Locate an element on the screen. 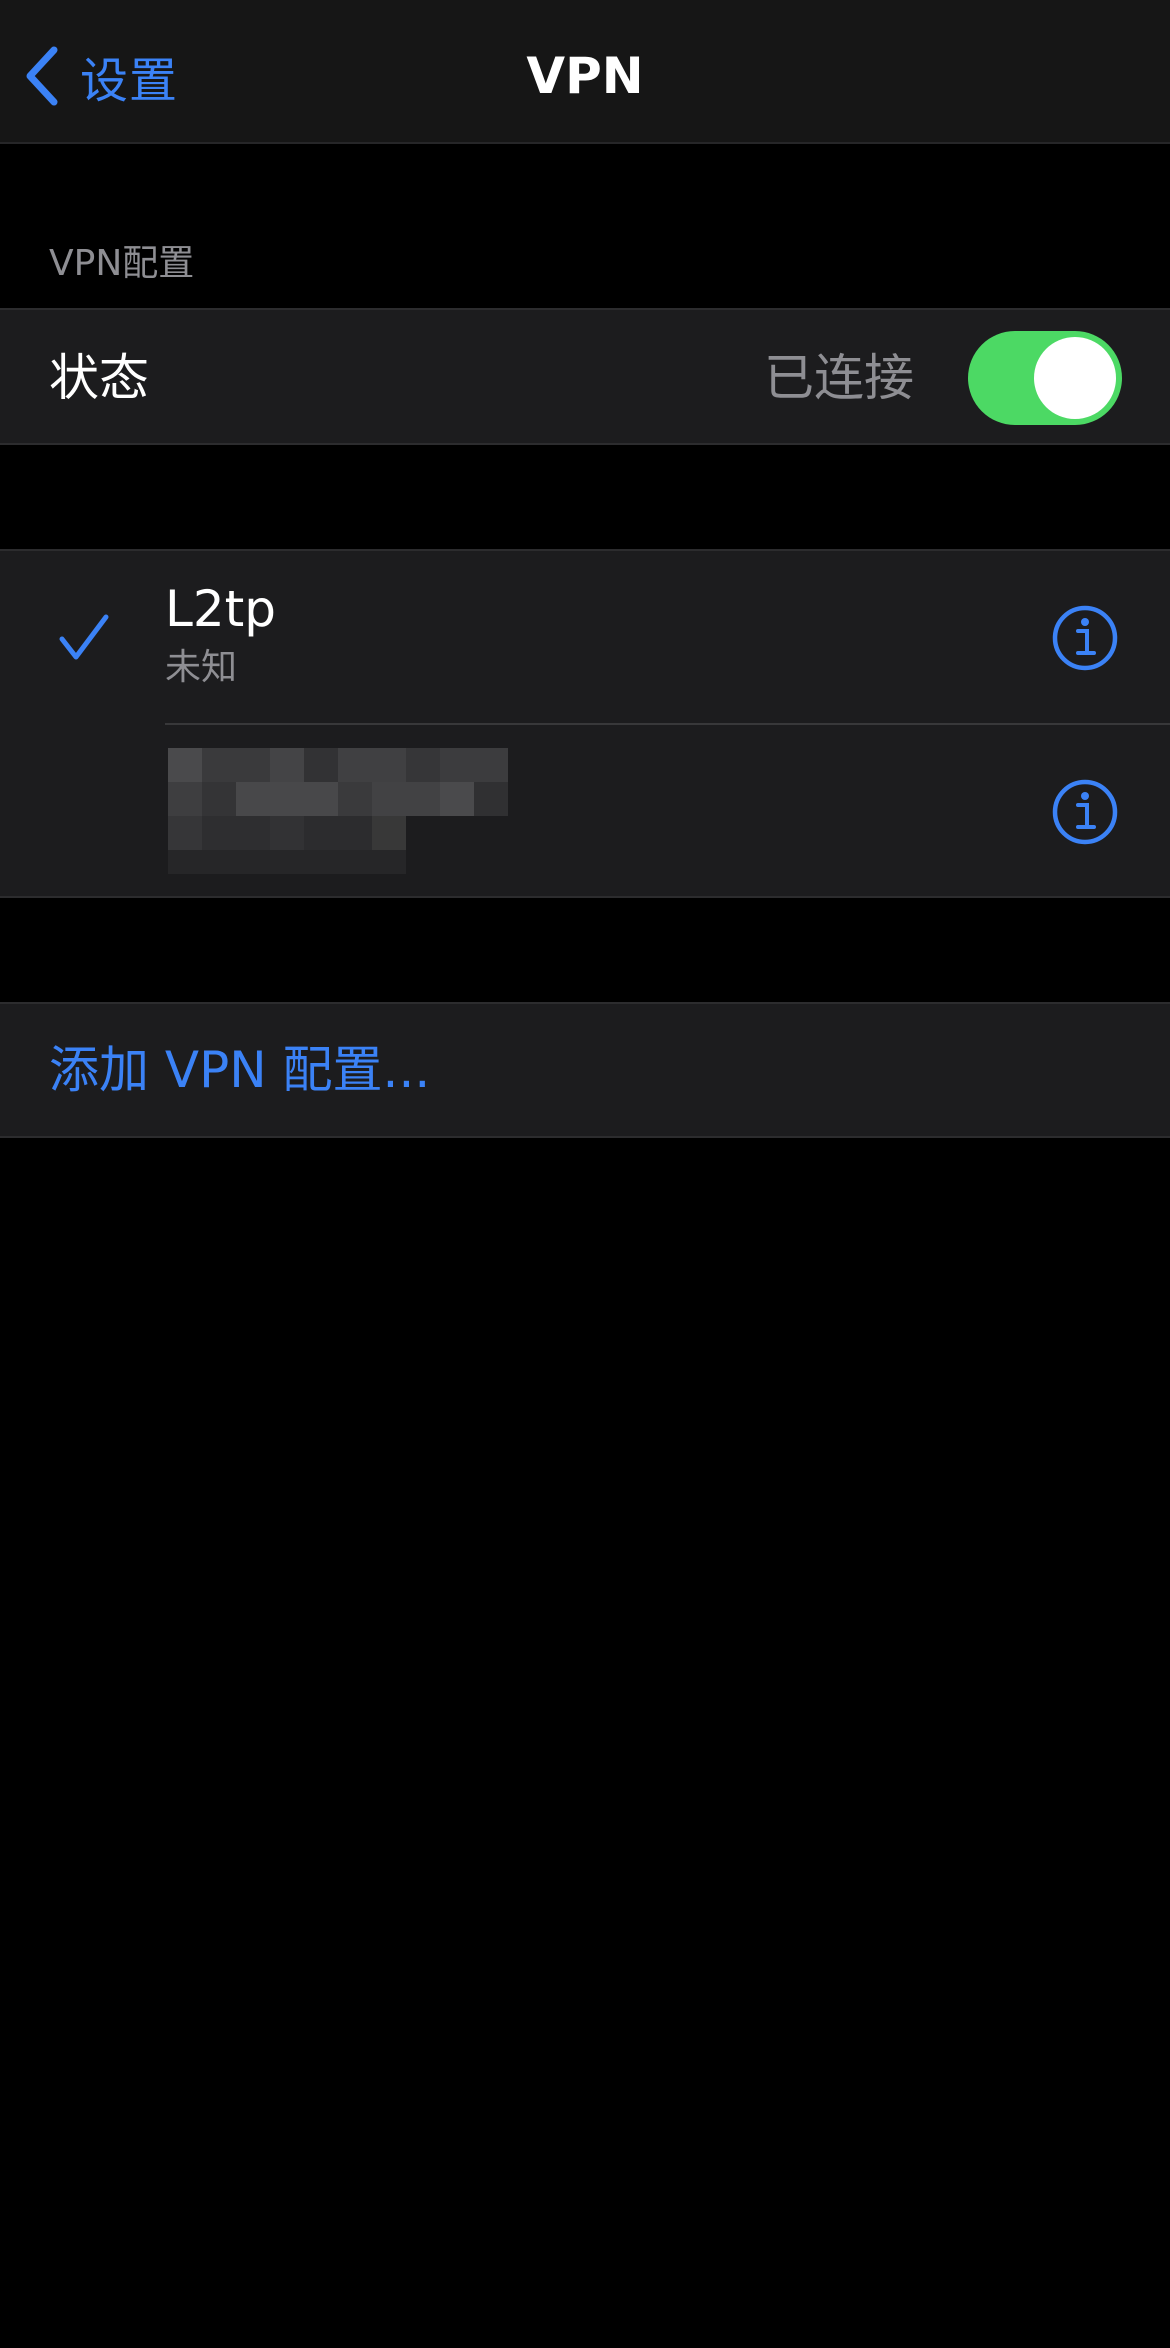 This screenshot has width=1170, height=2348. toggle-knob is located at coordinates (1075, 378).